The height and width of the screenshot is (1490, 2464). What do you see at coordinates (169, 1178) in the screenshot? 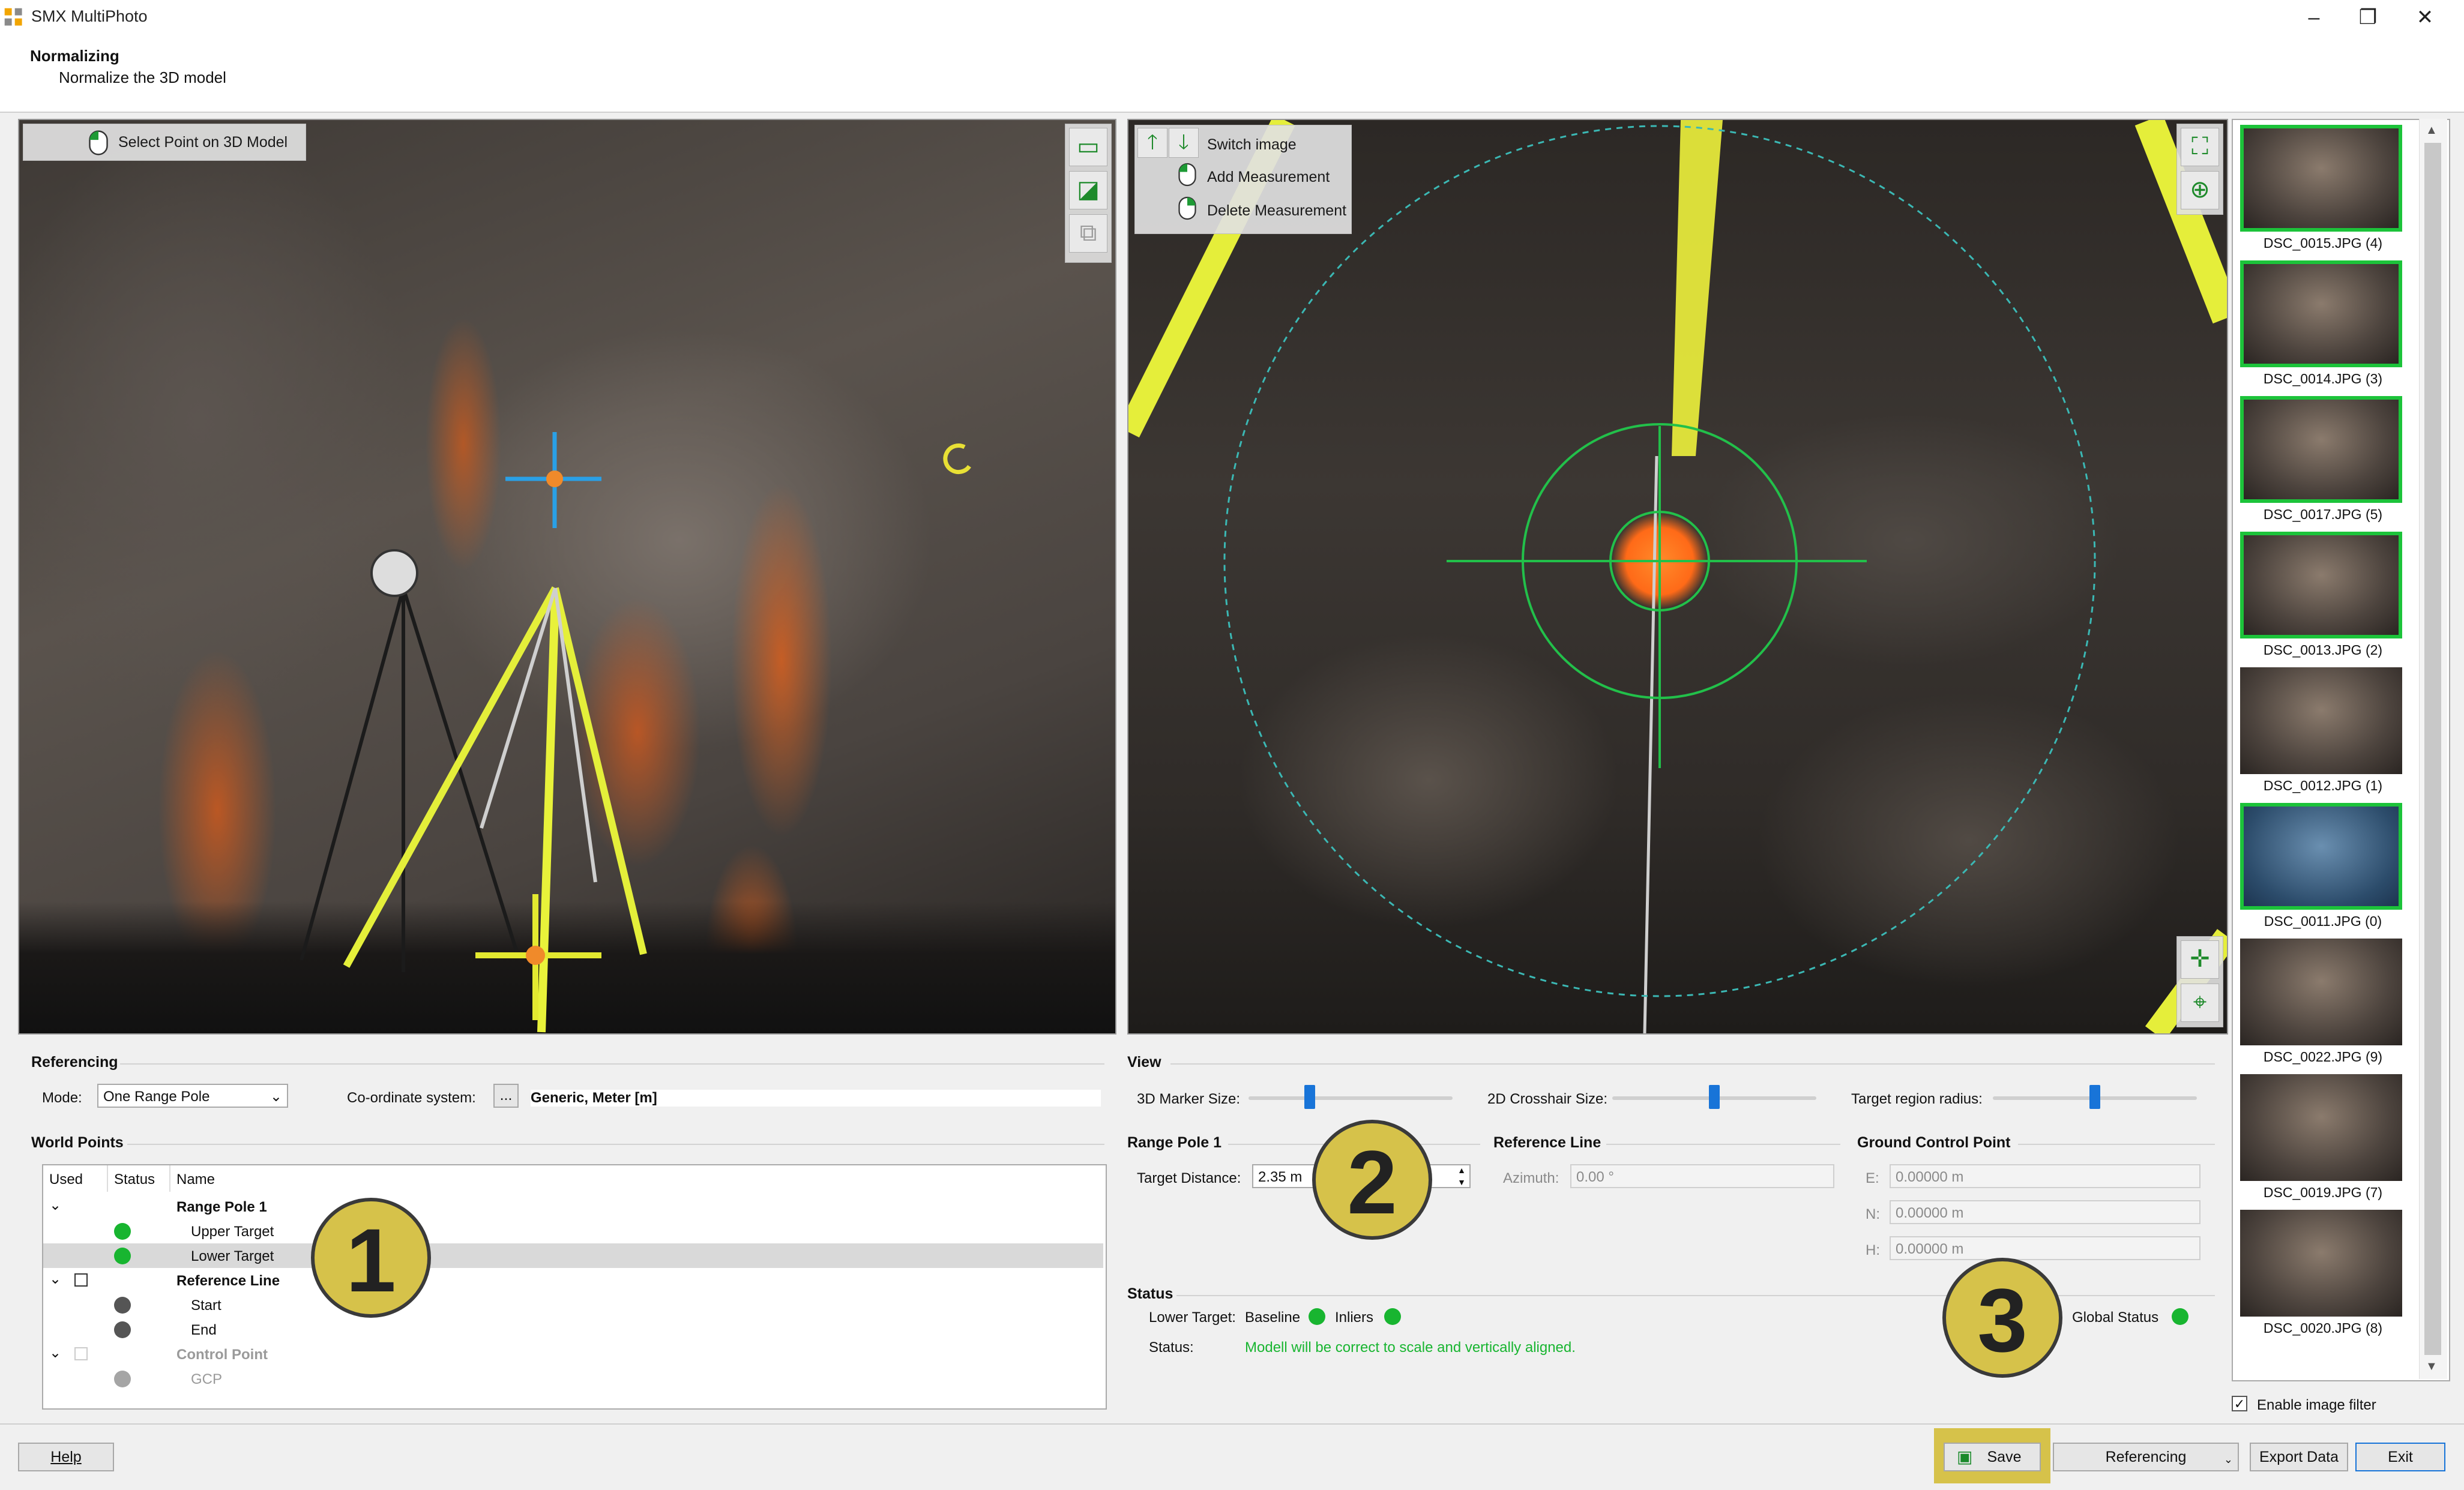
I see `column-divider` at bounding box center [169, 1178].